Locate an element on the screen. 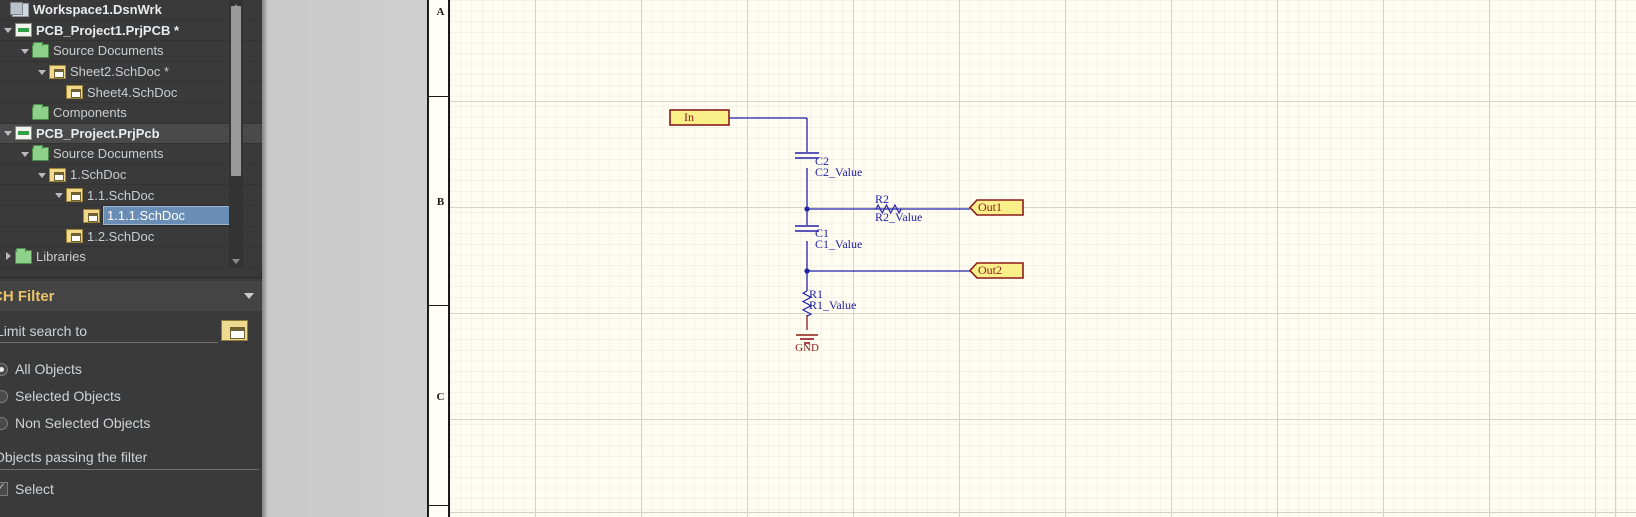 Image resolution: width=1636 pixels, height=517 pixels. tree-expander-right-icon is located at coordinates (9, 257).